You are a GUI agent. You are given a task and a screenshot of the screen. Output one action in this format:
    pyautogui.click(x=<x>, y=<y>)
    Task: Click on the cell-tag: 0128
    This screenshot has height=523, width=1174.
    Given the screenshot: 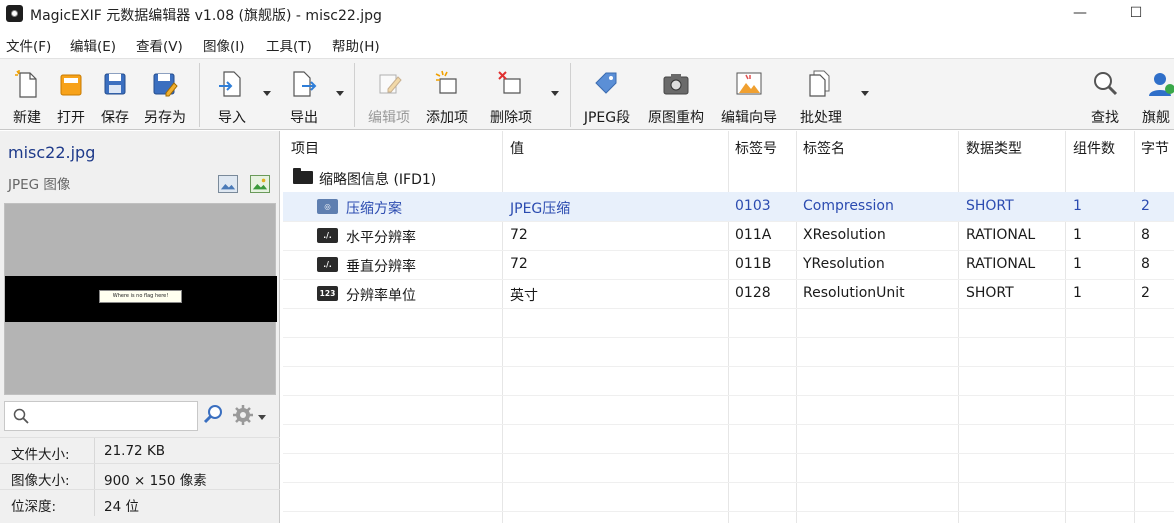 What is the action you would take?
    pyautogui.click(x=753, y=293)
    